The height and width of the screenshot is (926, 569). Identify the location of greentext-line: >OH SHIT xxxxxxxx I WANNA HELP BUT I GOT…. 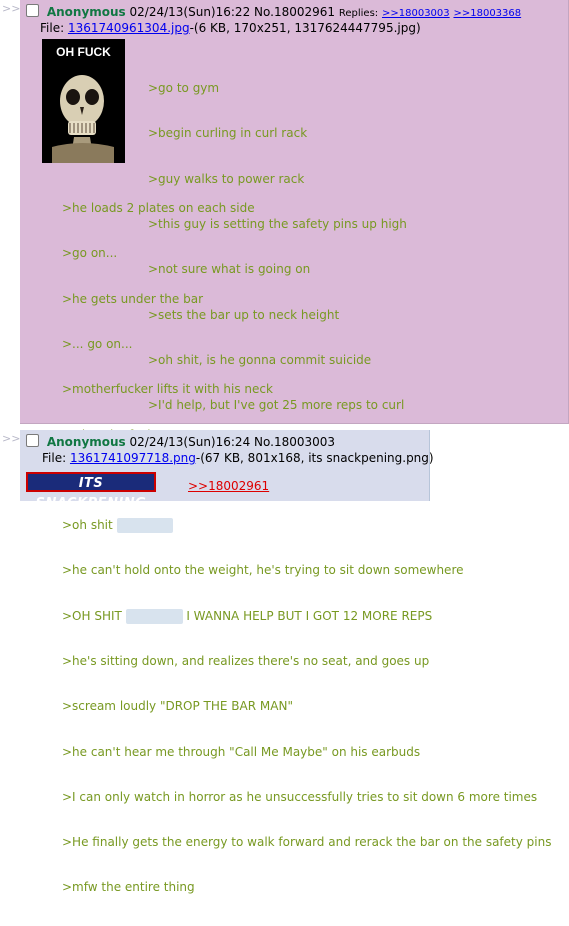
(306, 616).